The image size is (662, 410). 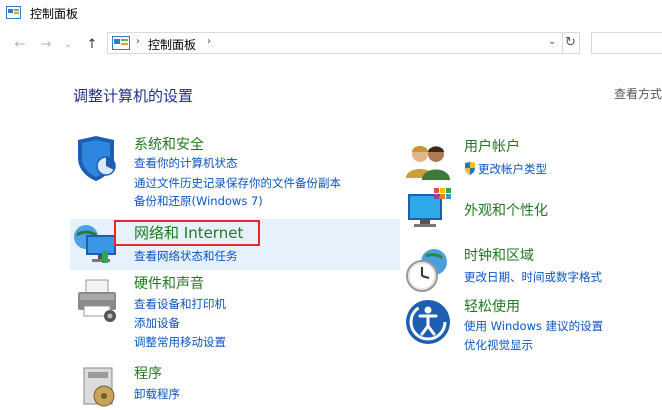 I want to click on ease-of-access-icon, so click(x=428, y=322).